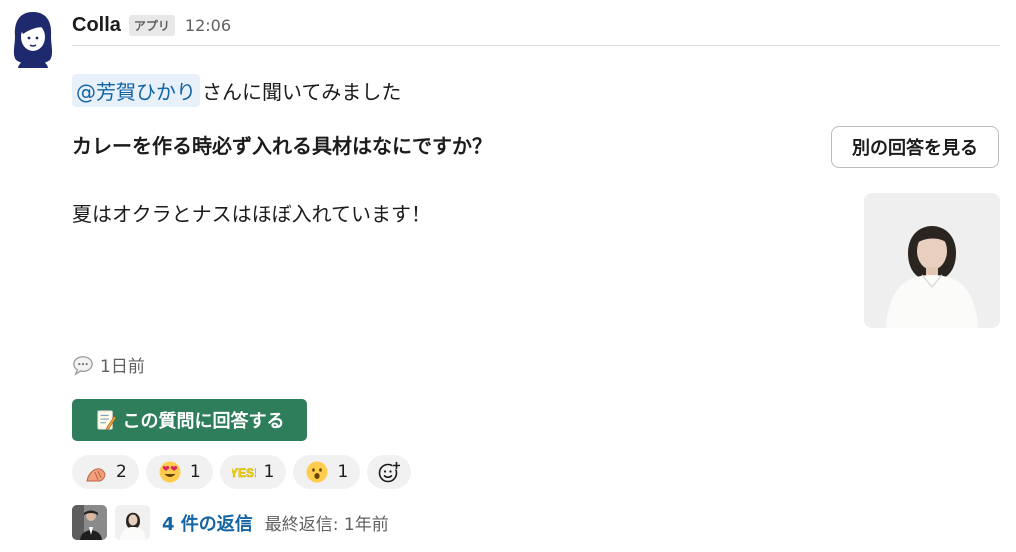 This screenshot has height=552, width=1016. I want to click on last-reply-time: 最終返信: 1年前, so click(326, 525).